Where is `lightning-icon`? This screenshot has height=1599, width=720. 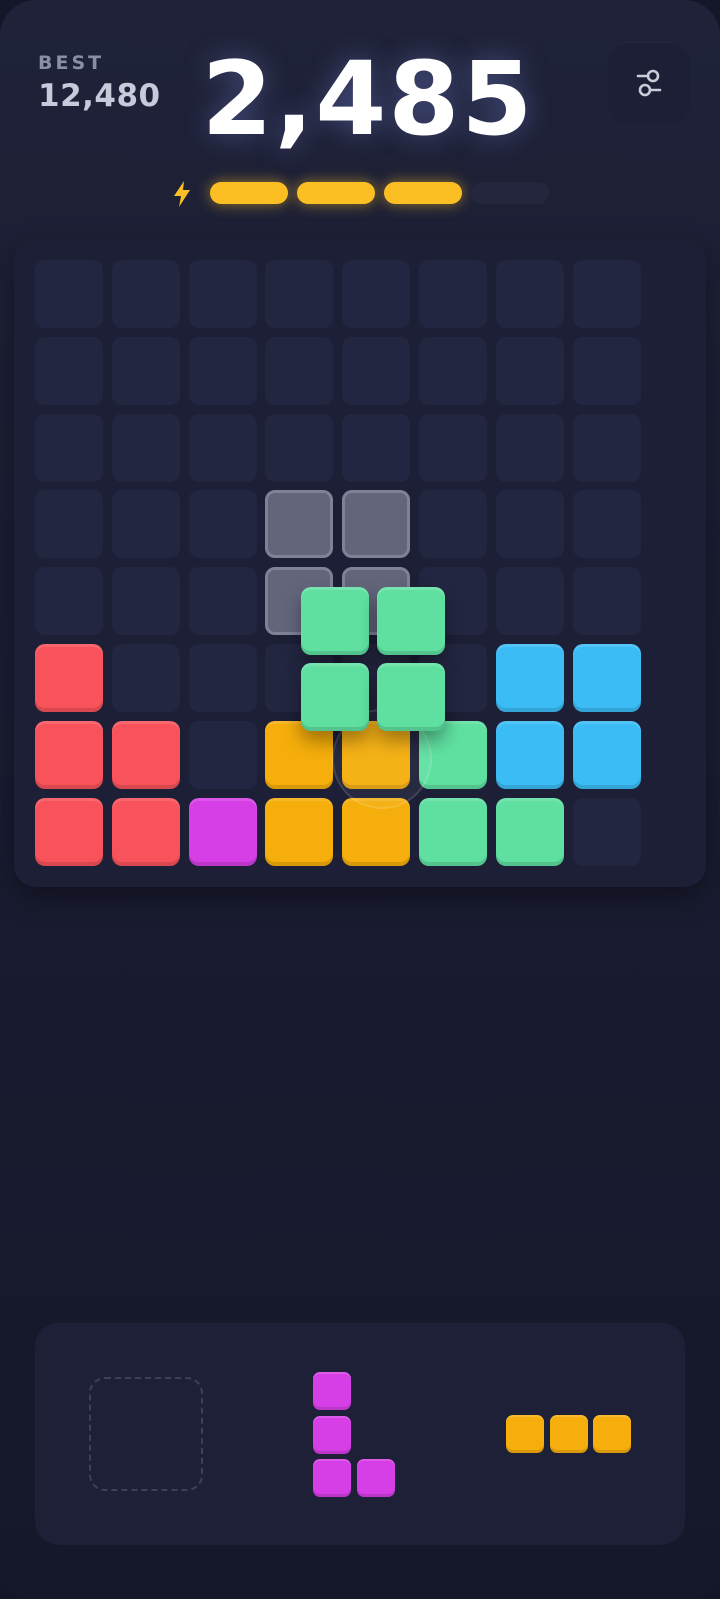
lightning-icon is located at coordinates (182, 194).